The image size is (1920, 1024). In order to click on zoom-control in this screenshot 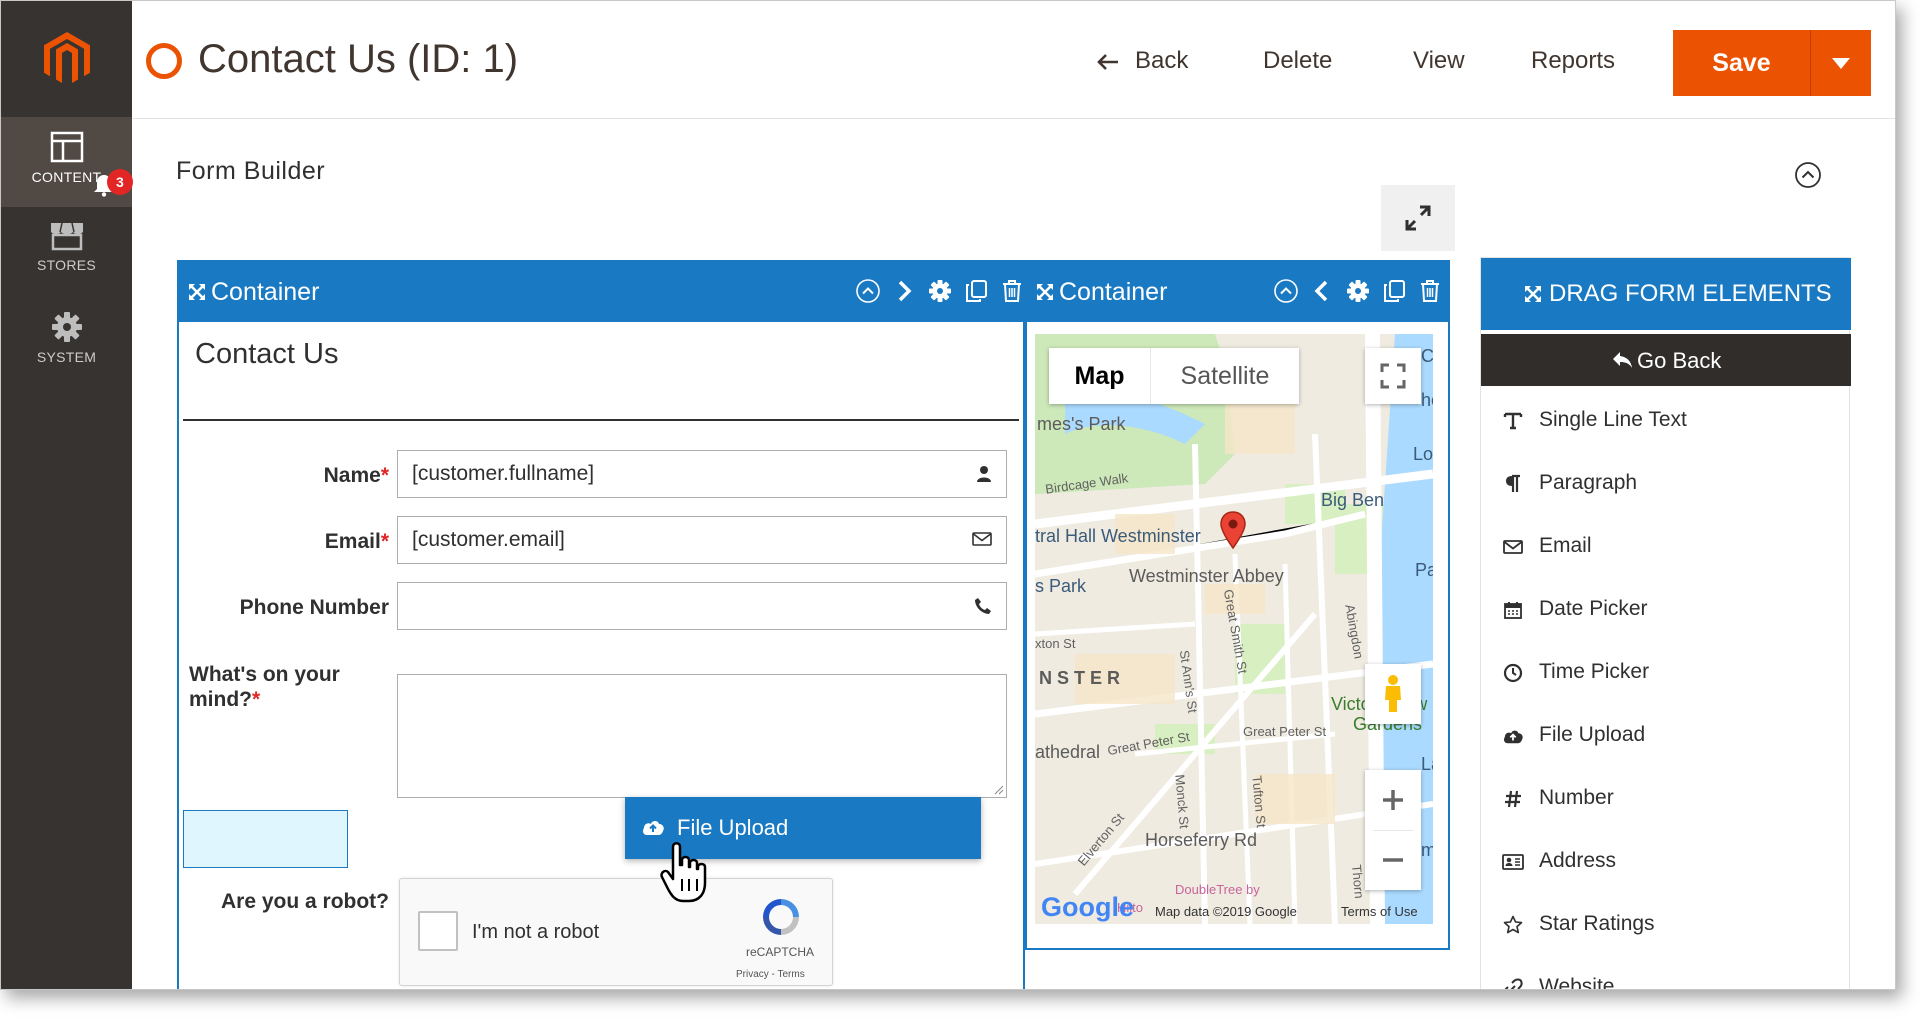, I will do `click(1393, 830)`.